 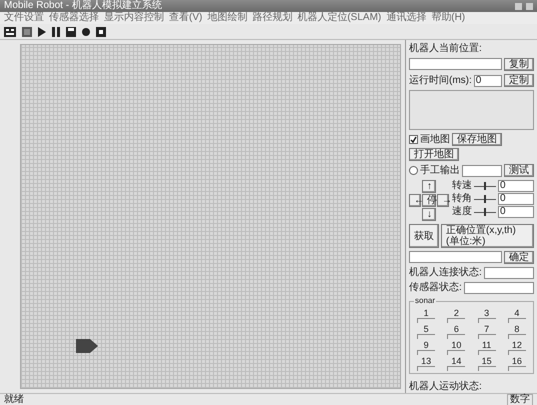 I want to click on manual-radio, so click(x=413, y=170).